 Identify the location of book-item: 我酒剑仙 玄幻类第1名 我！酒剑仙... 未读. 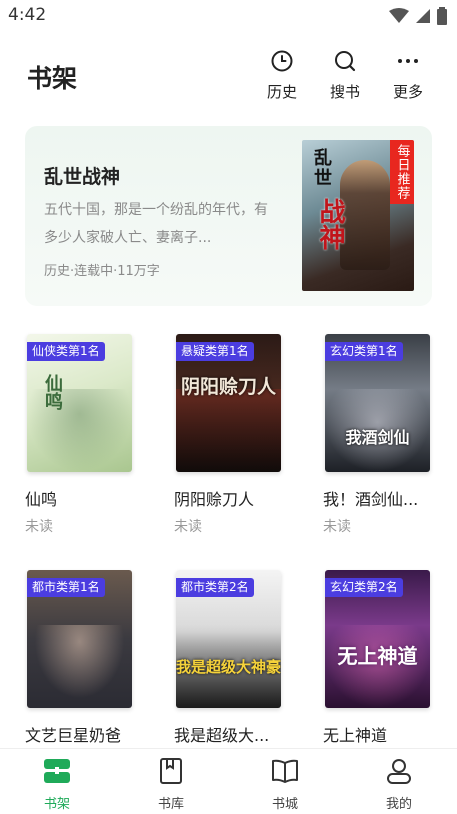
(378, 435).